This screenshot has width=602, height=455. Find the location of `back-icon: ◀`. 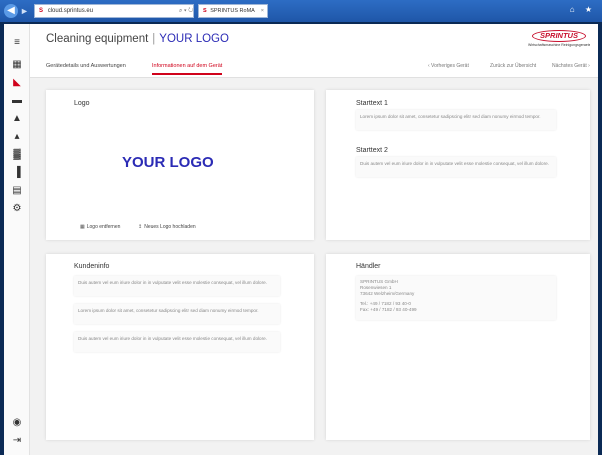

back-icon: ◀ is located at coordinates (11, 11).